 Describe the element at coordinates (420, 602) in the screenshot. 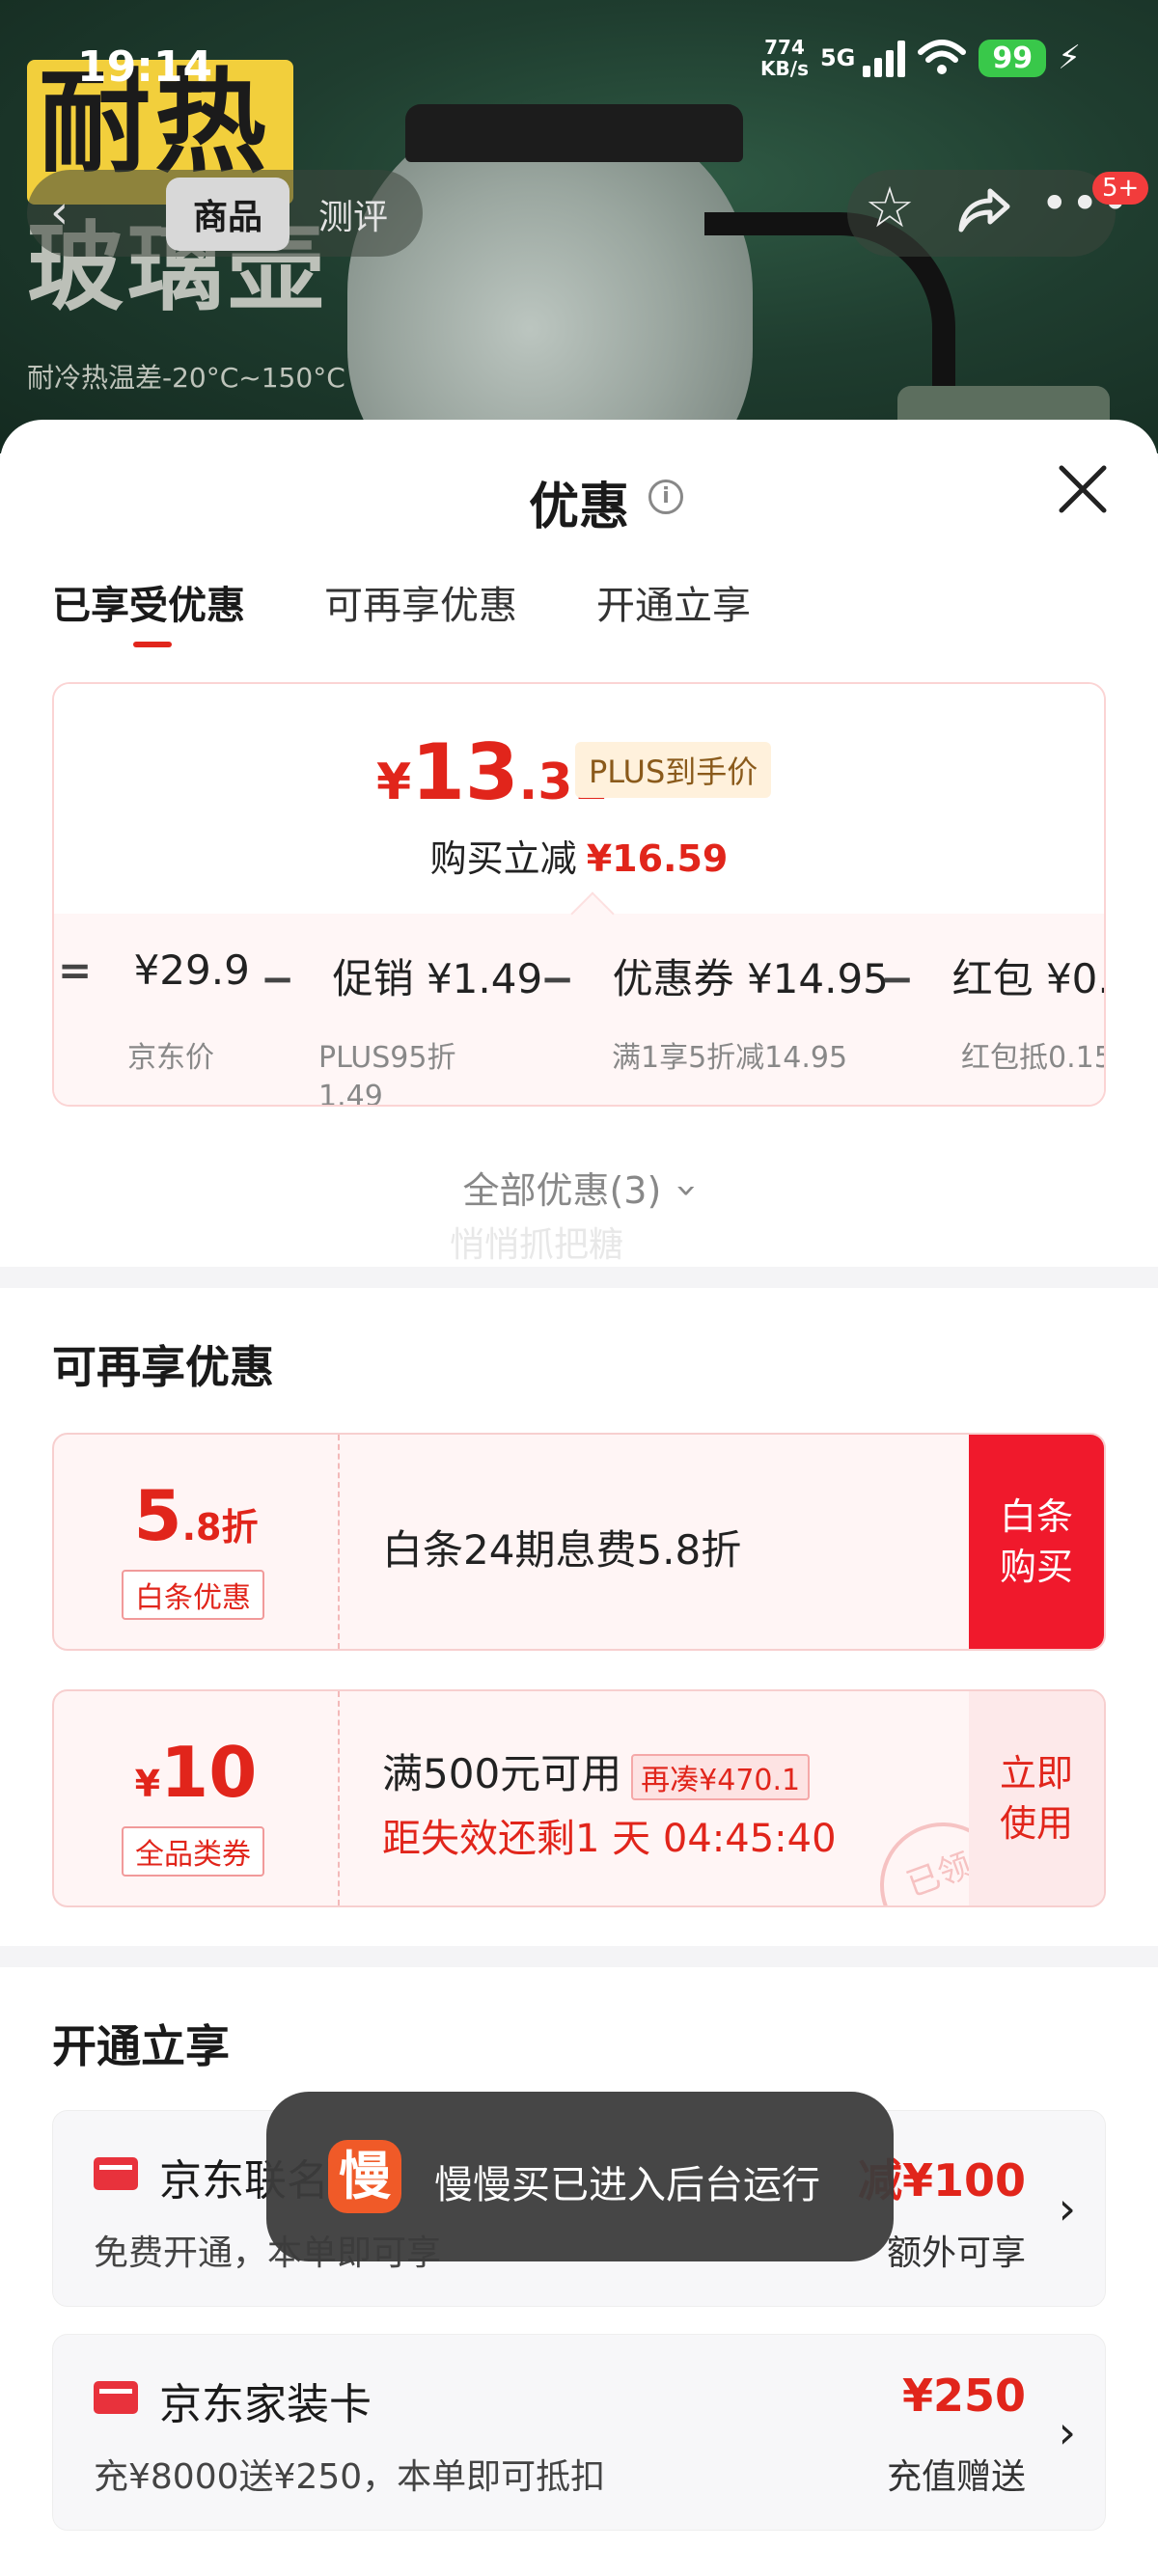

I see `tab-more: 可再享优惠` at that location.